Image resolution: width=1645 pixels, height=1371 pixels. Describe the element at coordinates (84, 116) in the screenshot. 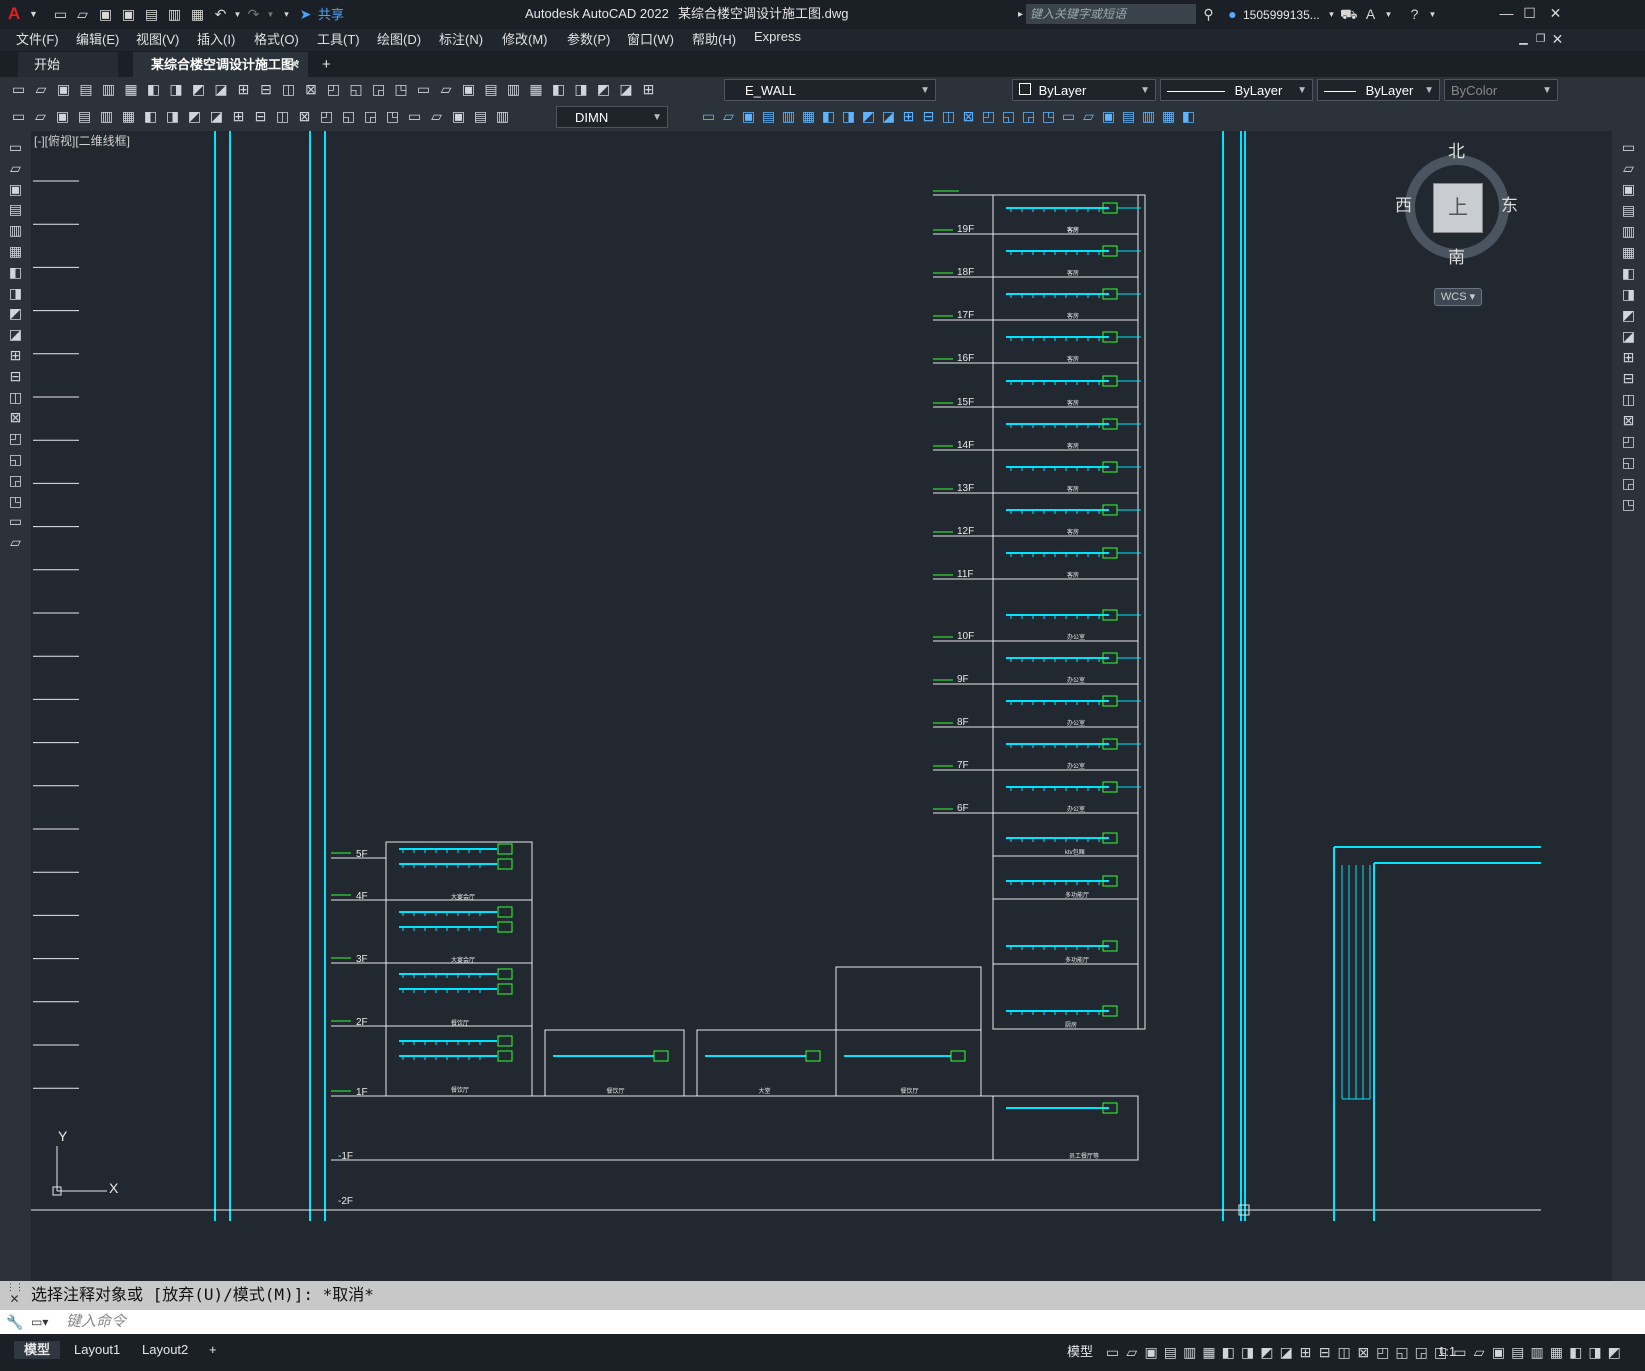

I see `linear-dim-icon: ▤` at that location.